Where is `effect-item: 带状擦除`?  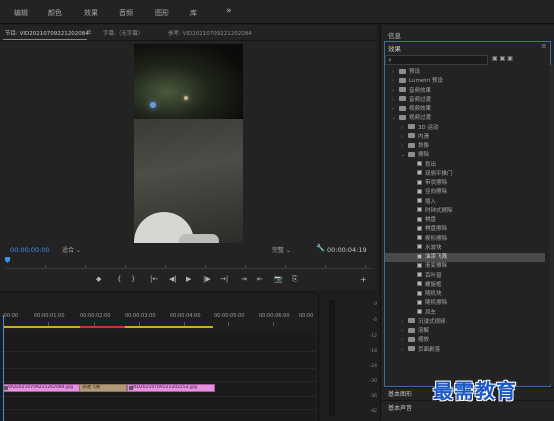 effect-item: 带状擦除 is located at coordinates (428, 183).